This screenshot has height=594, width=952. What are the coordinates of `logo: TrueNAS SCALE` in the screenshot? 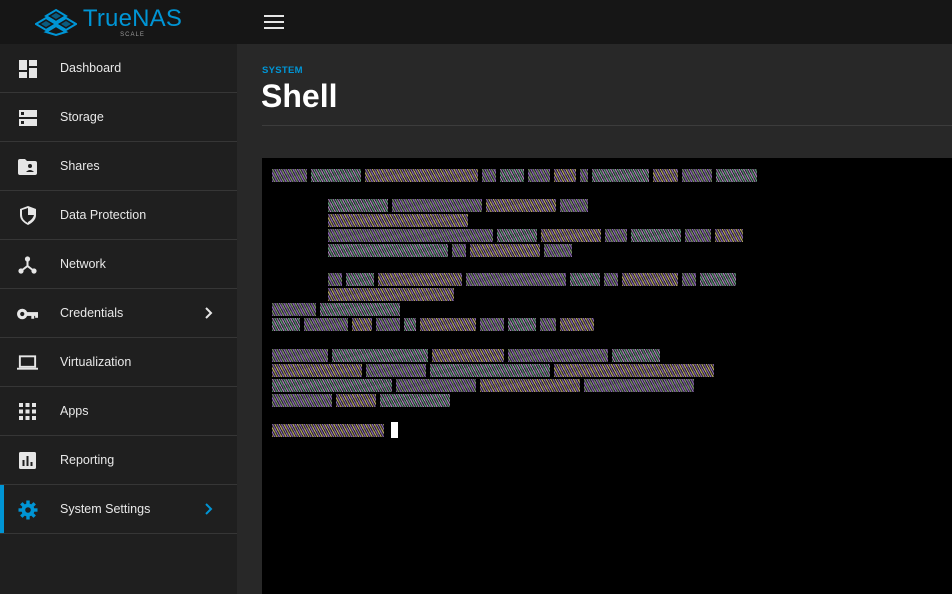 It's located at (118, 22).